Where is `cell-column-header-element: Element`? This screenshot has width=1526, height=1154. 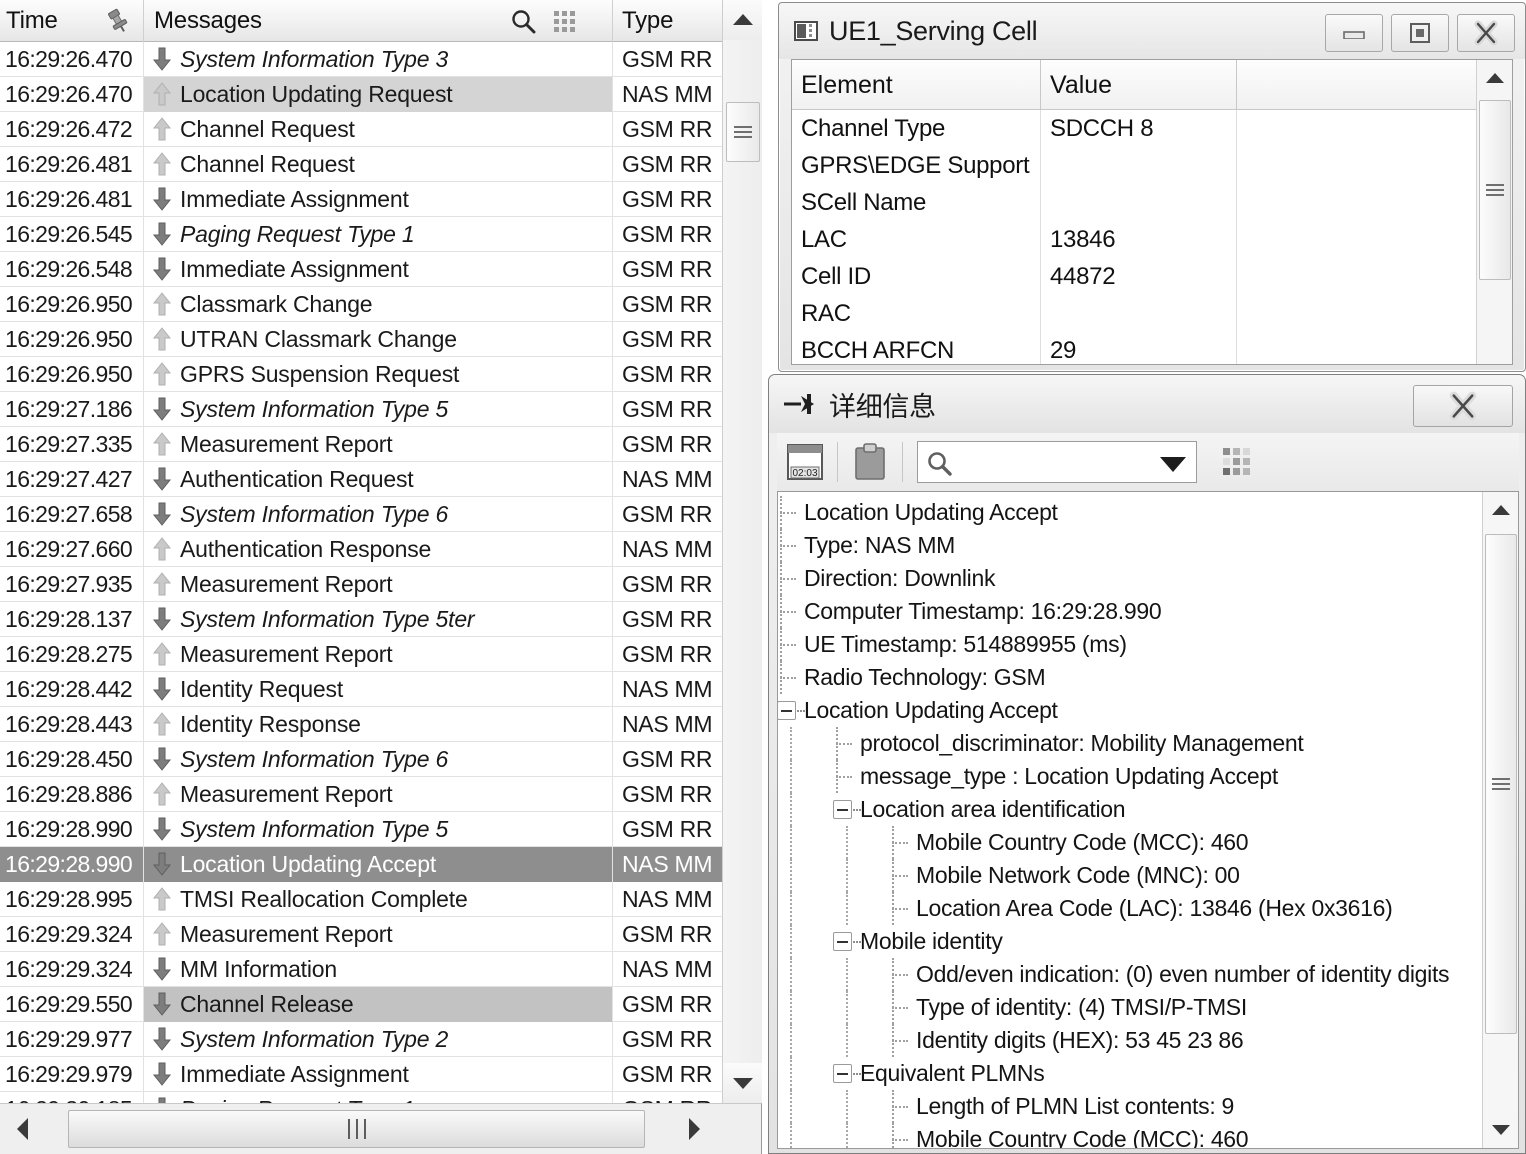
cell-column-header-element: Element is located at coordinates (916, 85).